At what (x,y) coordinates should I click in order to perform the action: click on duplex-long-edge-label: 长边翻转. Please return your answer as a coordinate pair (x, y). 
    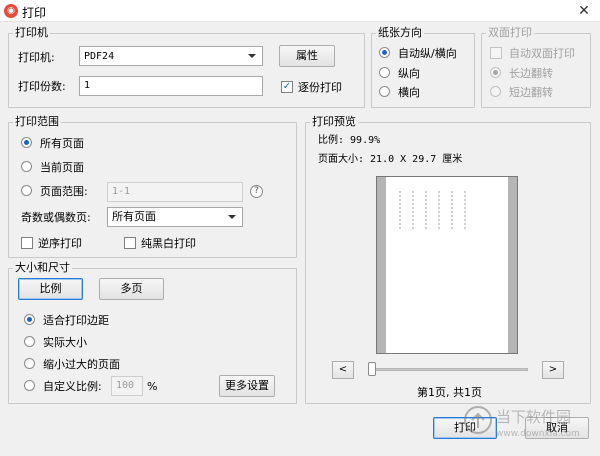
    Looking at the image, I should click on (531, 73).